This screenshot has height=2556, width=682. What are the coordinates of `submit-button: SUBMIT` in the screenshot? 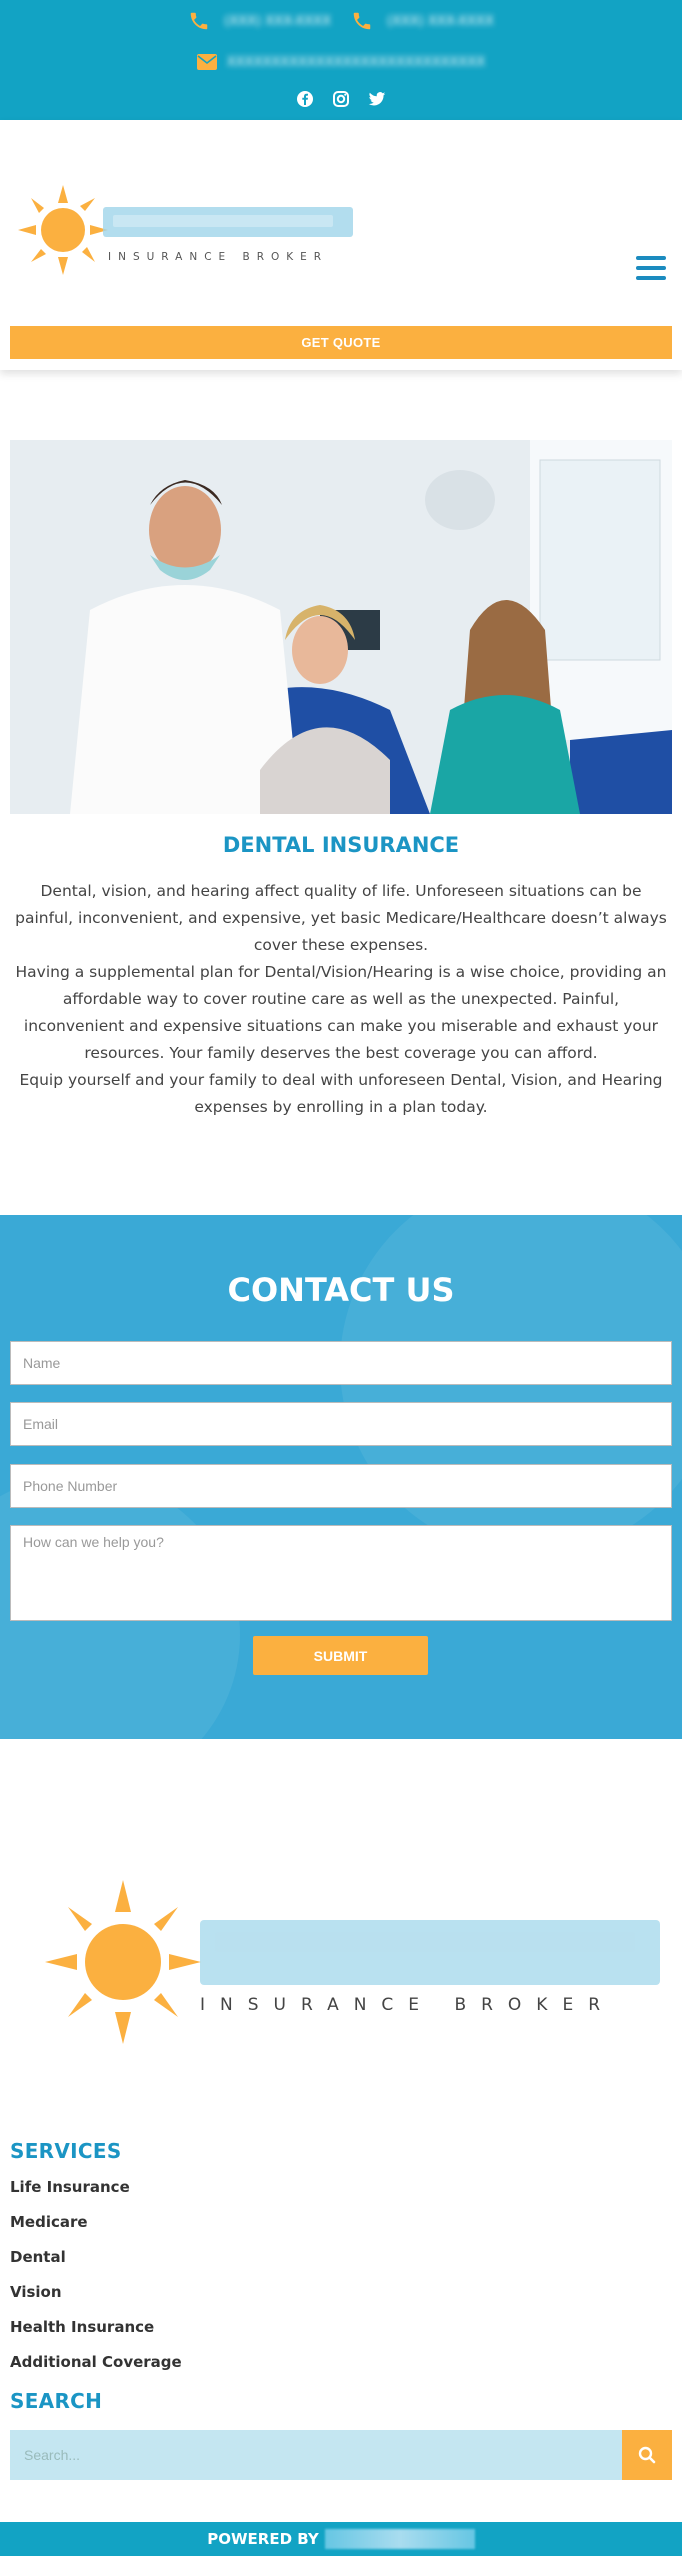 It's located at (340, 1655).